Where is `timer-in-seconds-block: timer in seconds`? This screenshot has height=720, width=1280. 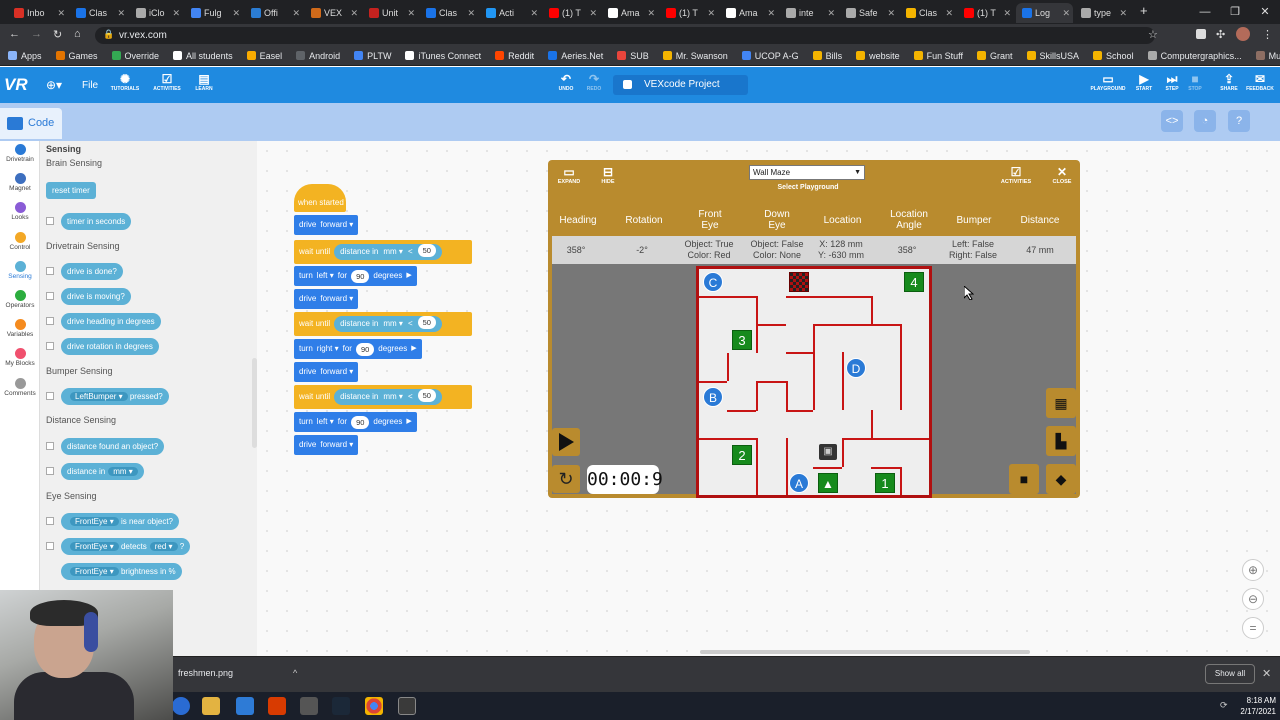 timer-in-seconds-block: timer in seconds is located at coordinates (96, 221).